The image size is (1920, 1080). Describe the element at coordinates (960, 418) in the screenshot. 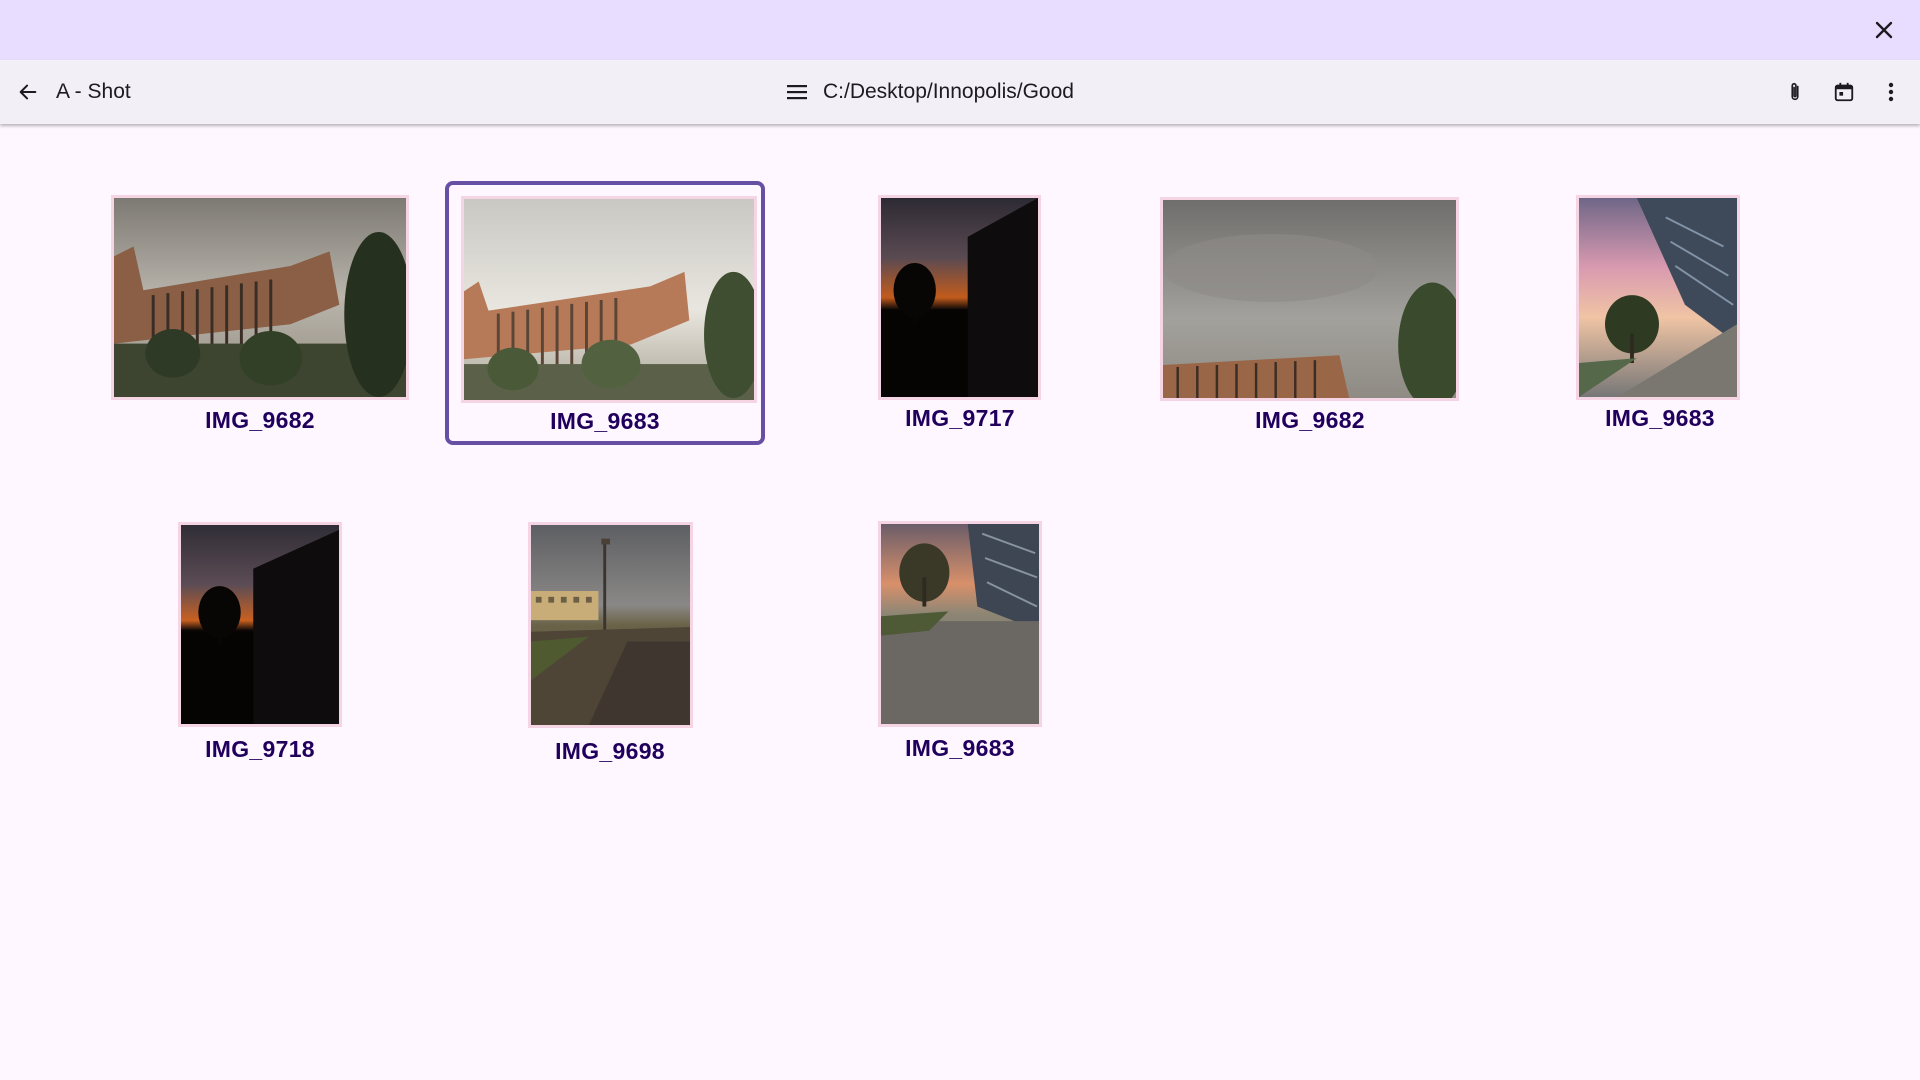

I see `photo-name: IMG_9717` at that location.